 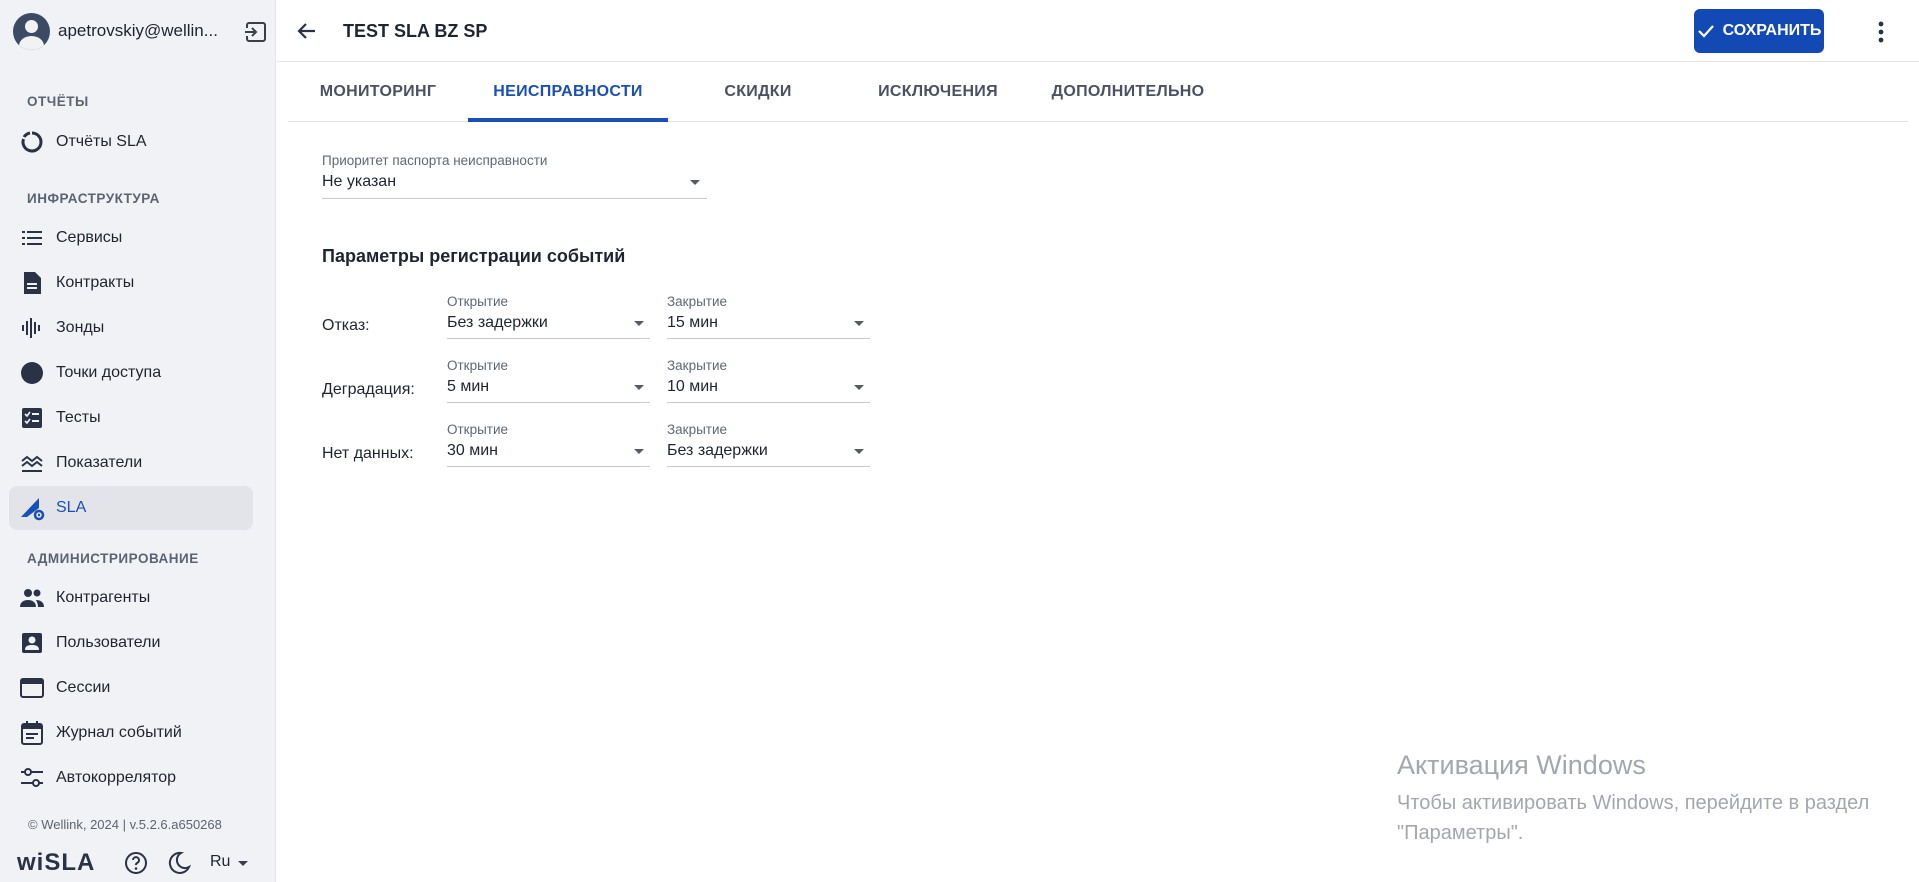 I want to click on people-icon, so click(x=32, y=598).